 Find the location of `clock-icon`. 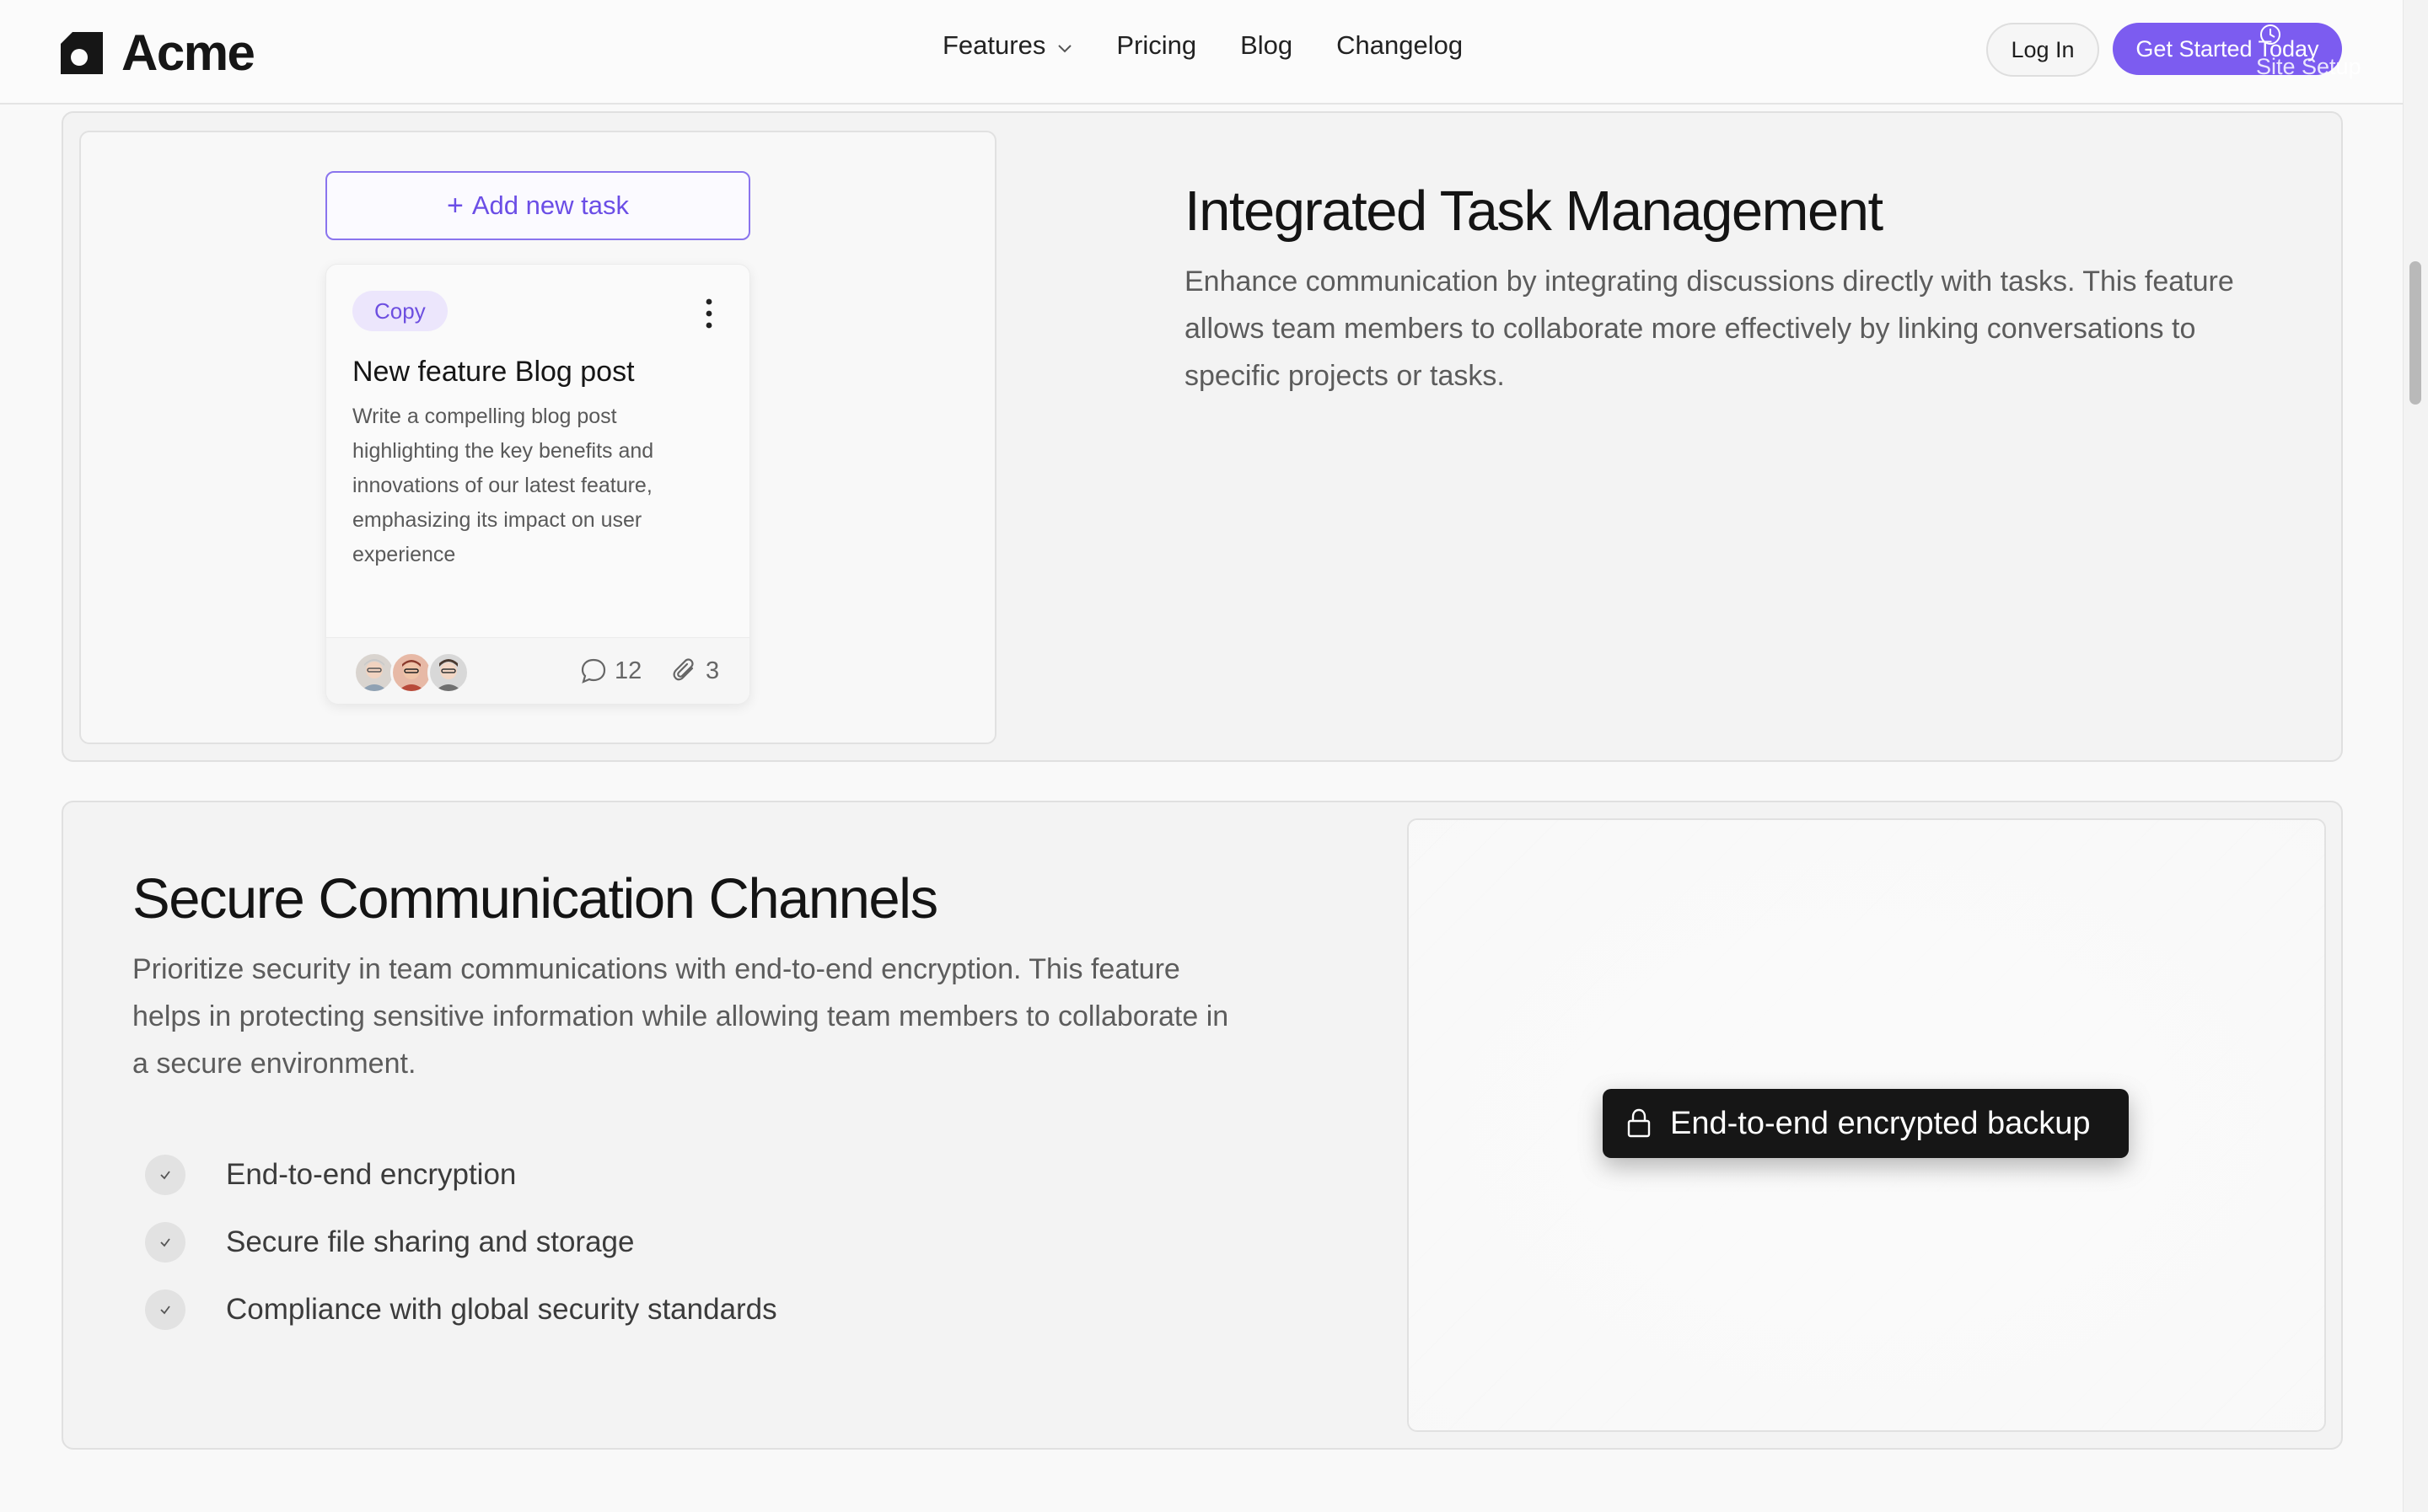

clock-icon is located at coordinates (2270, 36).